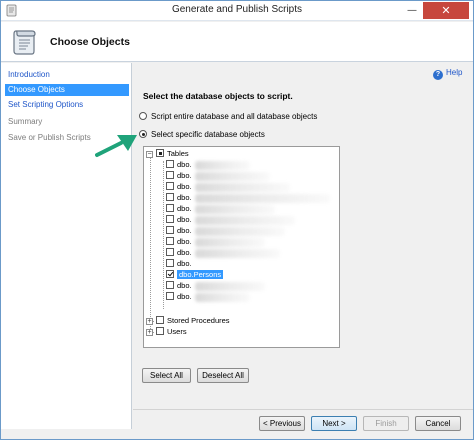 The width and height of the screenshot is (474, 440). What do you see at coordinates (412, 10) in the screenshot?
I see `minimize-button: —` at bounding box center [412, 10].